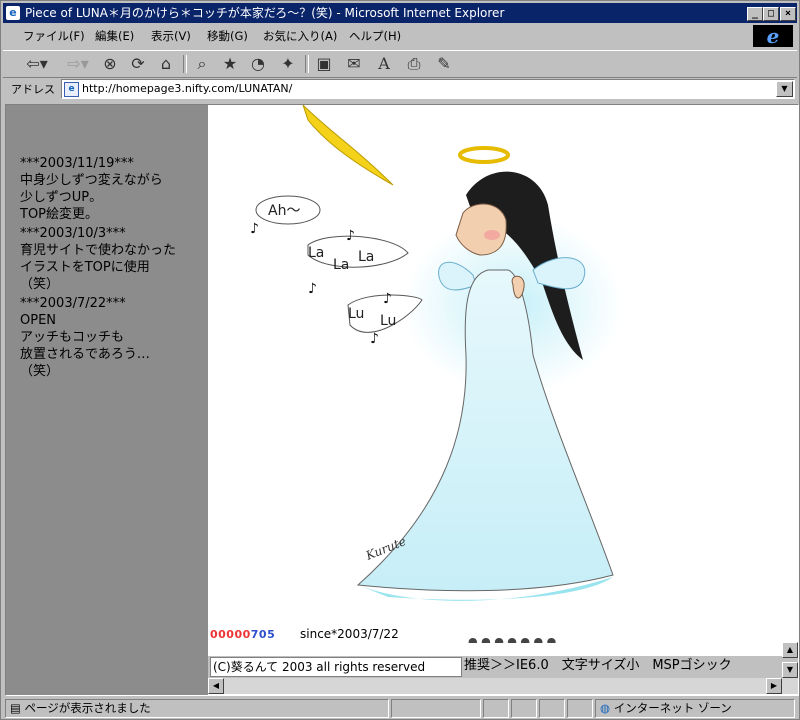  What do you see at coordinates (258, 64) in the screenshot?
I see `history-icon: ◔` at bounding box center [258, 64].